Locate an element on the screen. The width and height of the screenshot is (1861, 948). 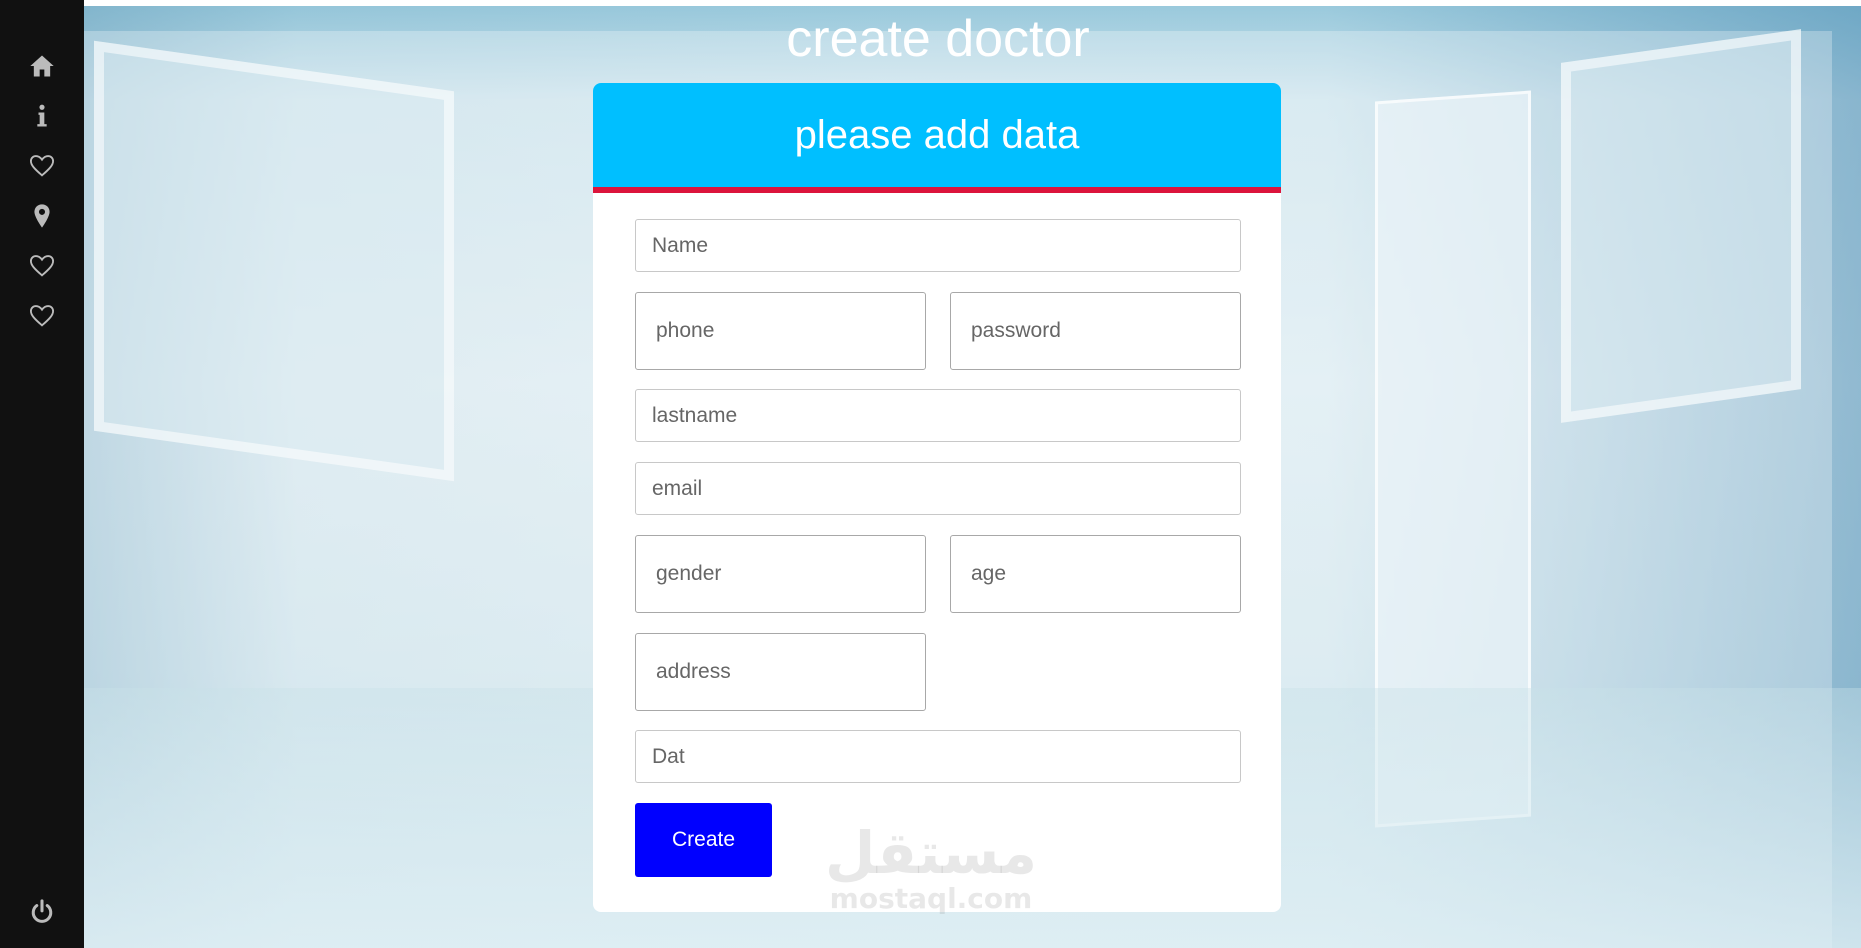
date-input is located at coordinates (938, 756).